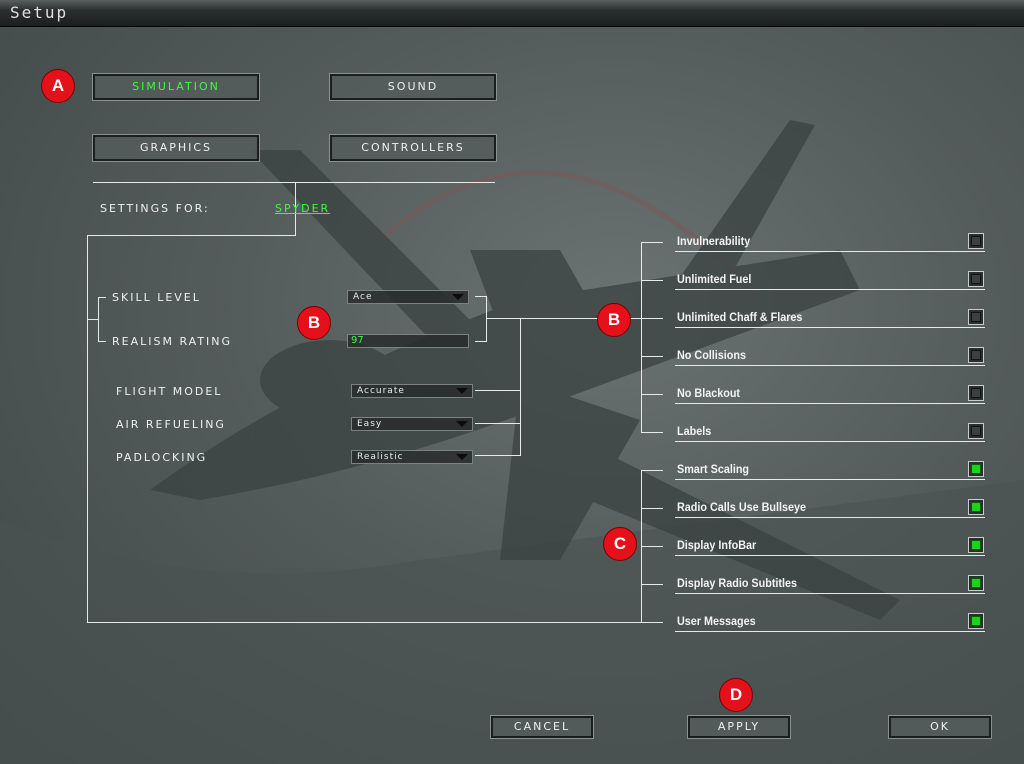  What do you see at coordinates (976, 355) in the screenshot?
I see `checkbox-no-collisions` at bounding box center [976, 355].